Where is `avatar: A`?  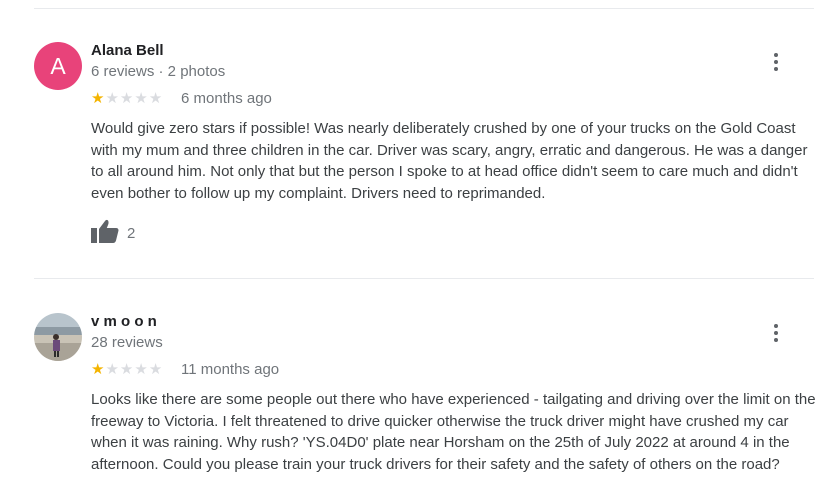 avatar: A is located at coordinates (58, 66).